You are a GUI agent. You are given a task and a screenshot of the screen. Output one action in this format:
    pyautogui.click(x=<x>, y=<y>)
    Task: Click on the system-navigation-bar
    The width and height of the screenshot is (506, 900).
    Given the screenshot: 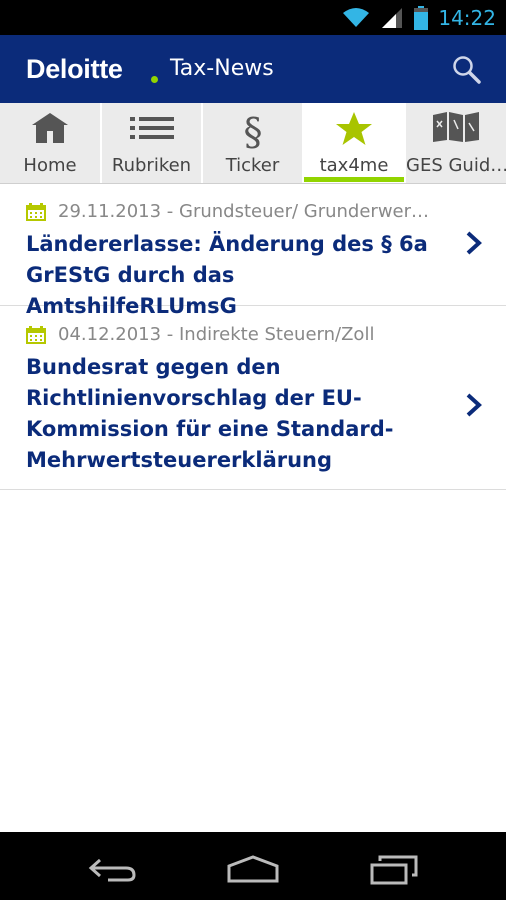 What is the action you would take?
    pyautogui.click(x=253, y=866)
    